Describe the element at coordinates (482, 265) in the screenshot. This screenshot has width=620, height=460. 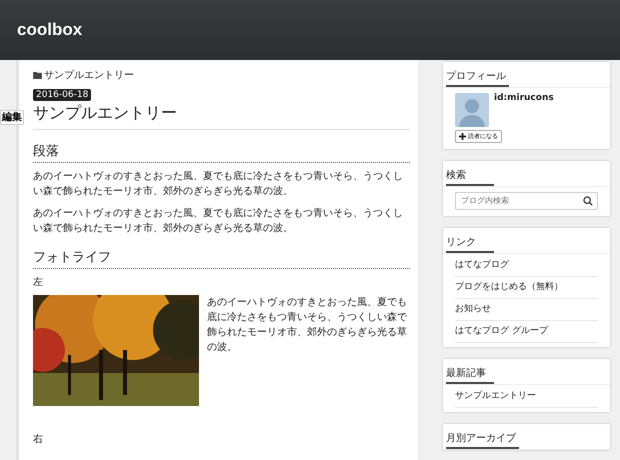
I see `sidebar-link: はてなブログ` at that location.